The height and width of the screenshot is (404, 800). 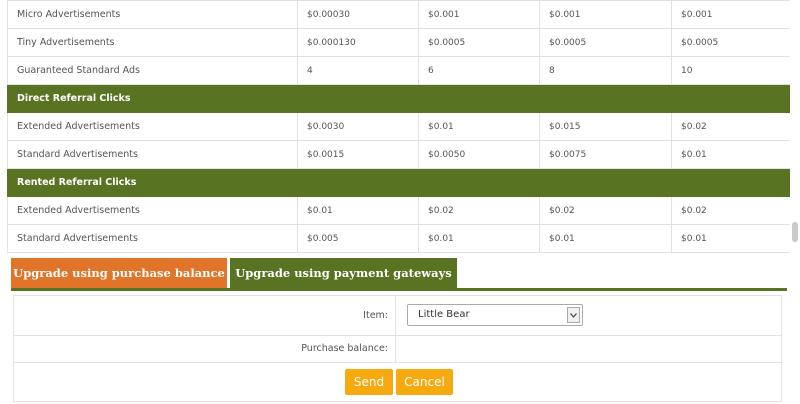 I want to click on price-cell: 10, so click(x=731, y=70).